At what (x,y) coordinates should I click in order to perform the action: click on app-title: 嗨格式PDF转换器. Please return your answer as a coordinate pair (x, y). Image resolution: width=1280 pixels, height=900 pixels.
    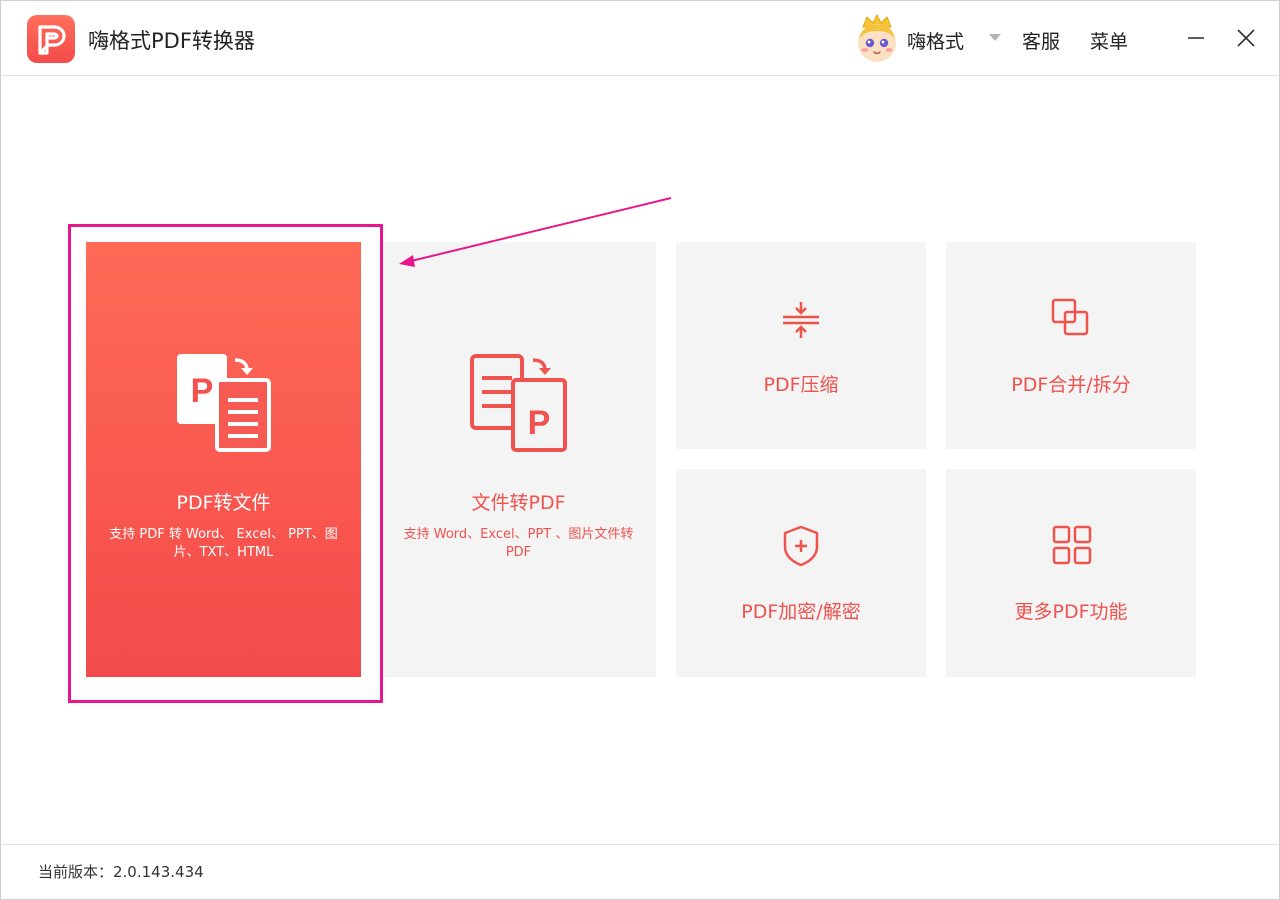
    Looking at the image, I should click on (171, 41).